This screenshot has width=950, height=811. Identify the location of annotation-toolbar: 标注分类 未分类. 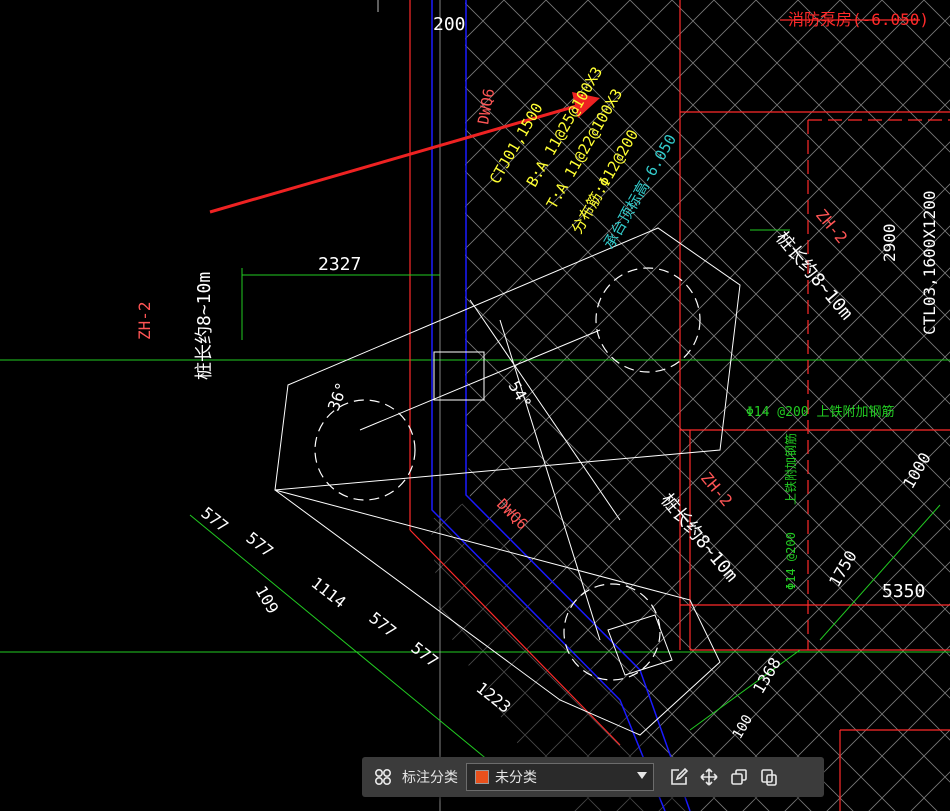
(593, 777).